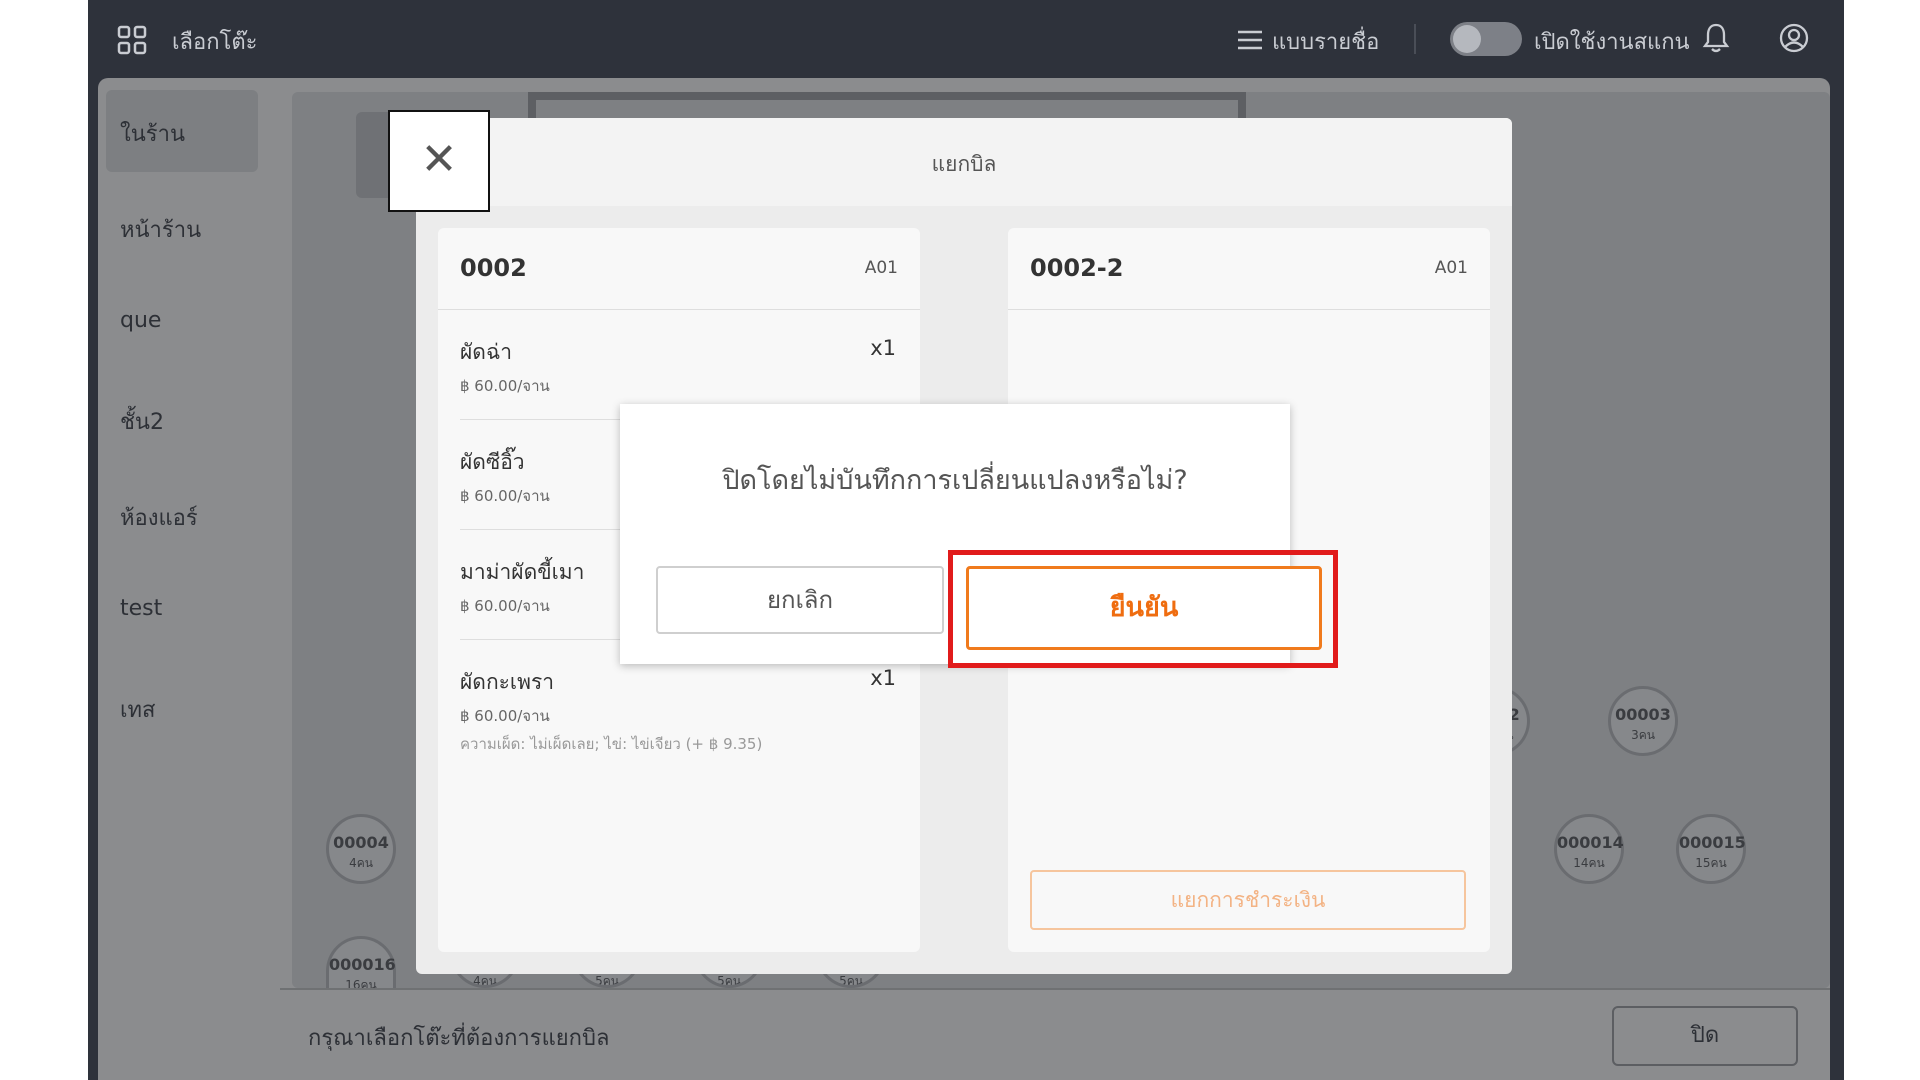 This screenshot has height=1080, width=1920. What do you see at coordinates (1794, 38) in the screenshot?
I see `user-icon` at bounding box center [1794, 38].